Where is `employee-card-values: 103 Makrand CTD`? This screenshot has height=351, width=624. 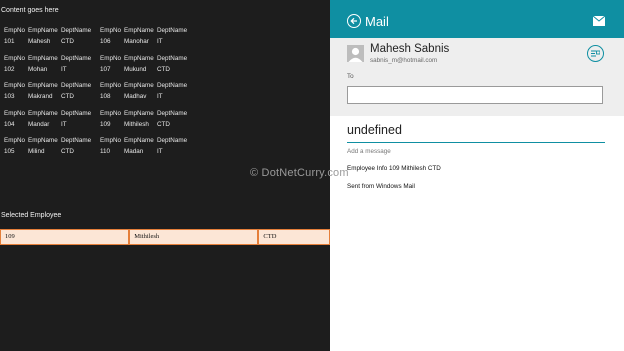 employee-card-values: 103 Makrand CTD is located at coordinates (53, 96).